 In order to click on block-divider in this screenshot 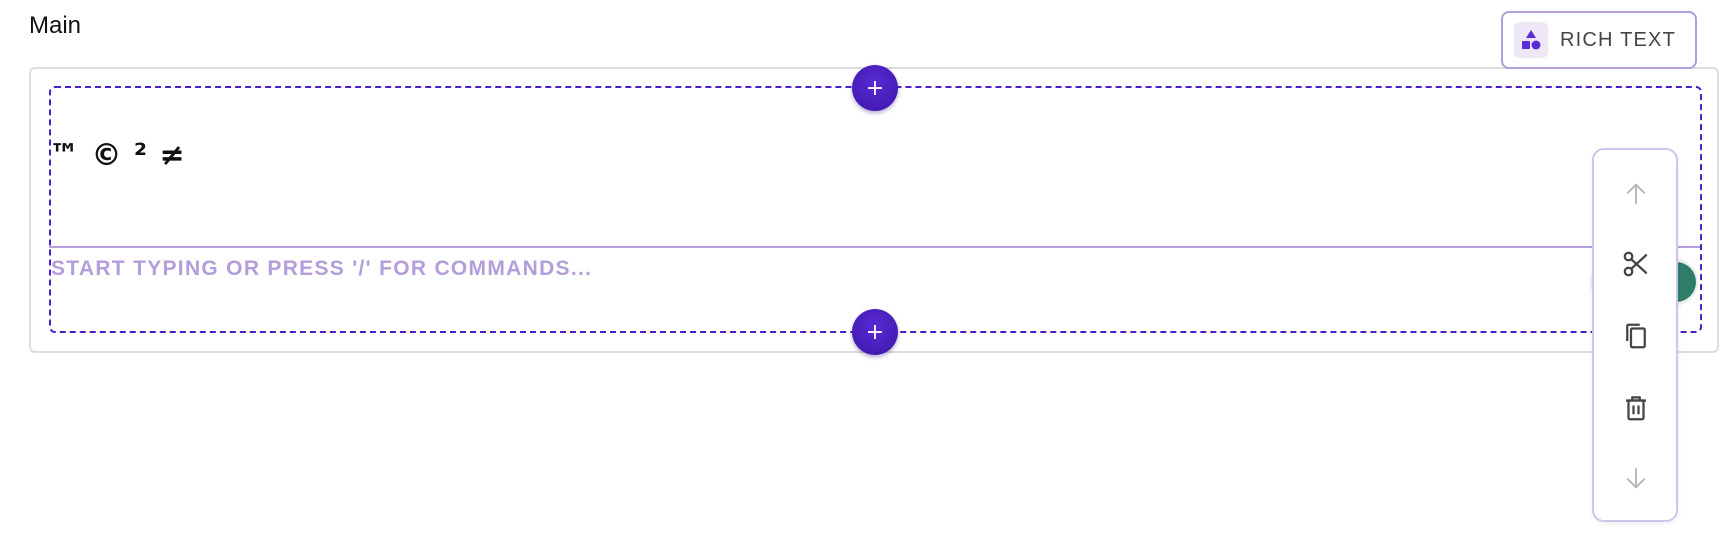, I will do `click(874, 247)`.